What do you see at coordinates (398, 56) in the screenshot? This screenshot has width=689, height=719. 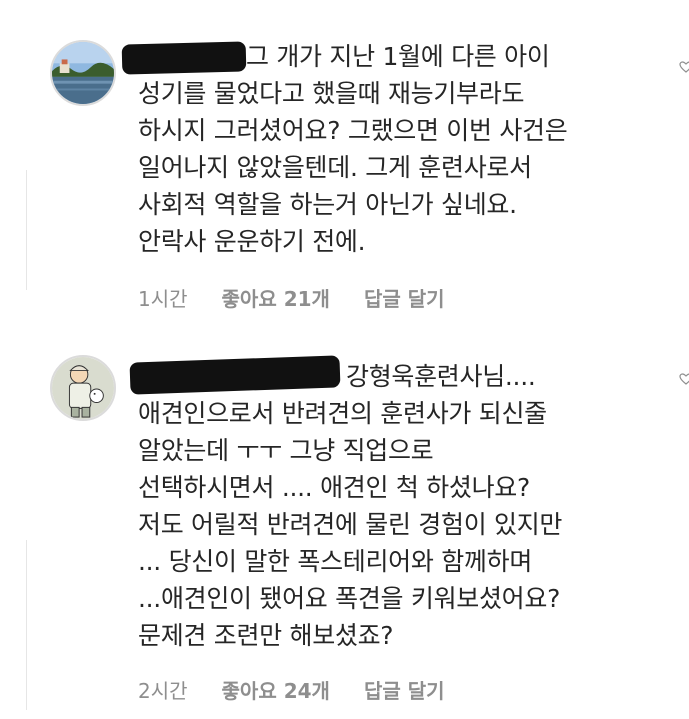 I see `comment-text-first-line: 그 개가 지난 1월에 다른 아이` at bounding box center [398, 56].